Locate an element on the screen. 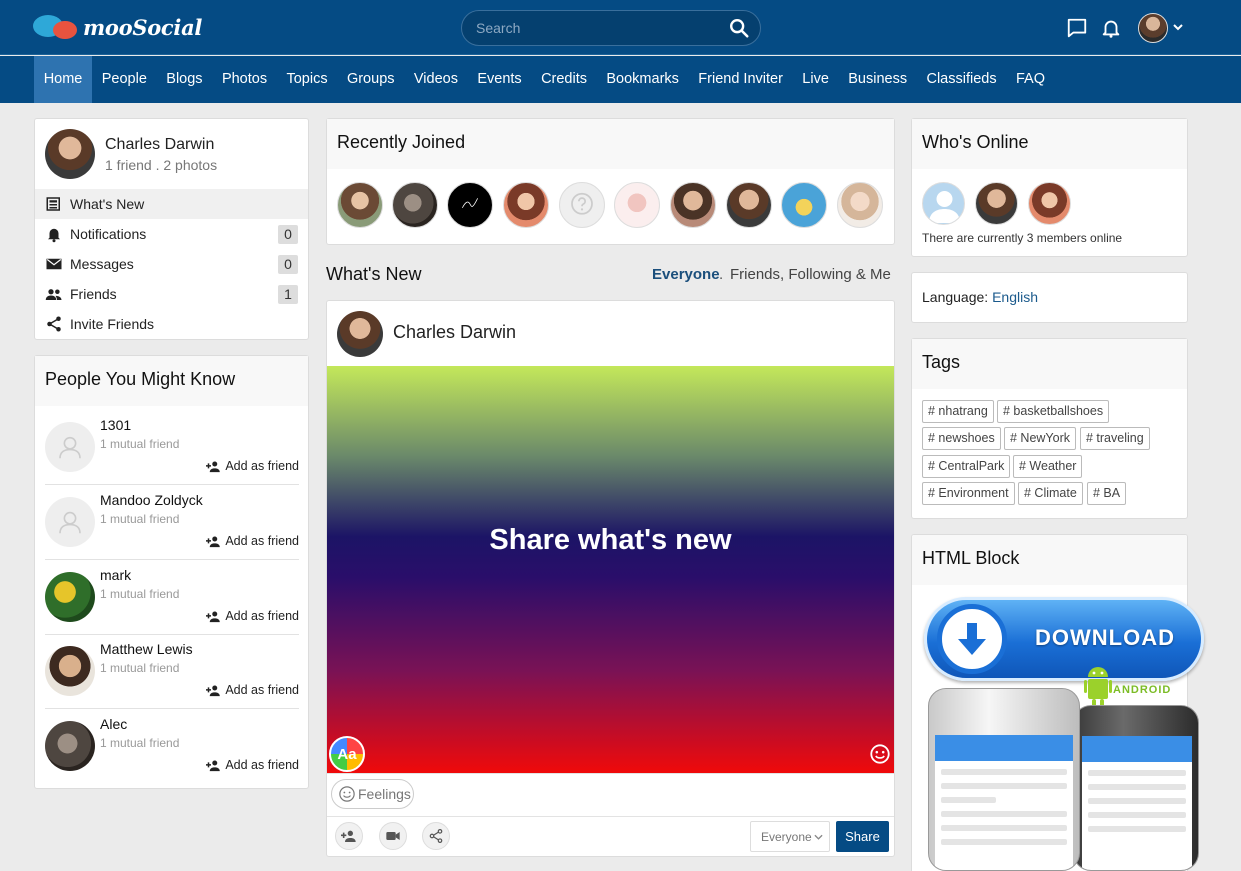 Image resolution: width=1241 pixels, height=871 pixels. nav-faq: FAQ is located at coordinates (1030, 79).